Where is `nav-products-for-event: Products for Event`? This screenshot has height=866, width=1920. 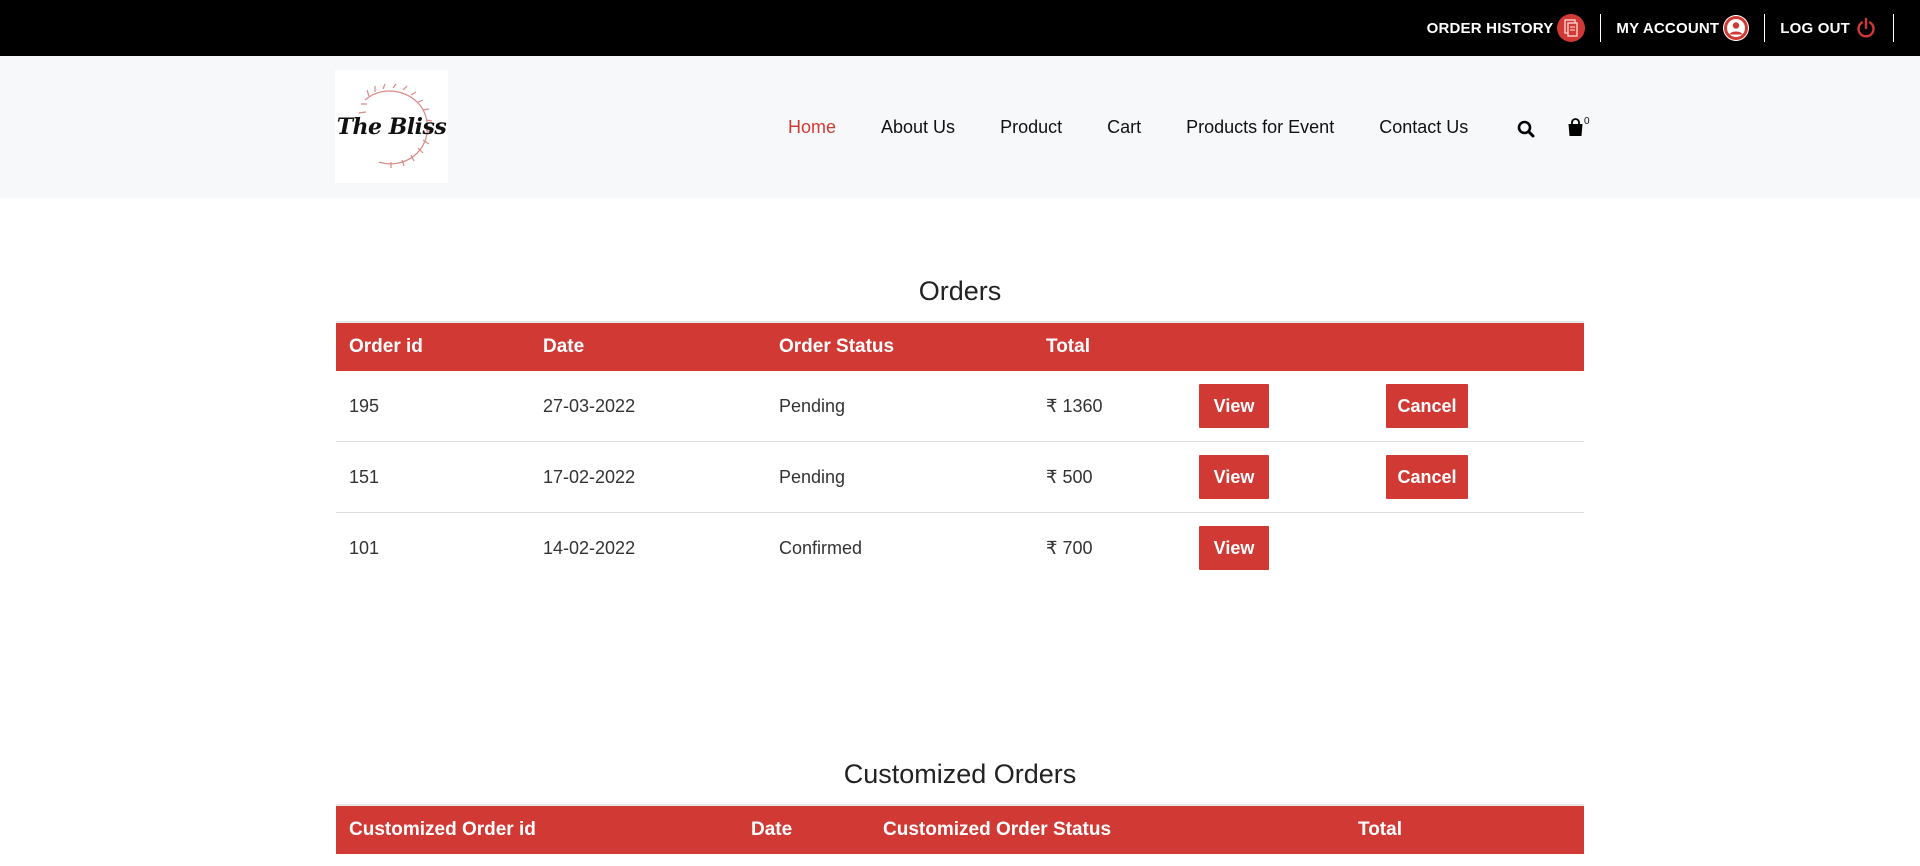
nav-products-for-event: Products for Event is located at coordinates (1260, 127).